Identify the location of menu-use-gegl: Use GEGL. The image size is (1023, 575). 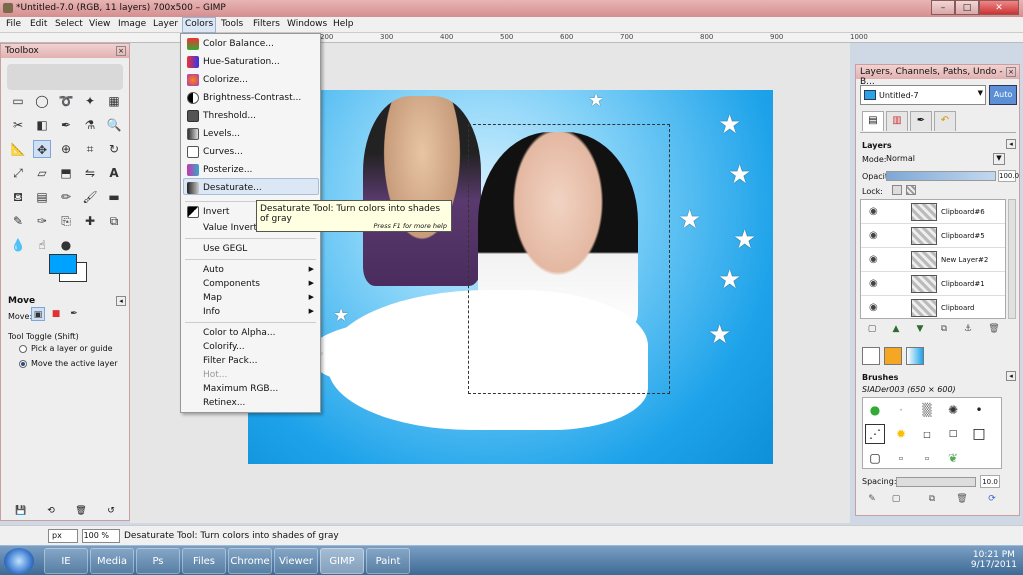
(225, 249).